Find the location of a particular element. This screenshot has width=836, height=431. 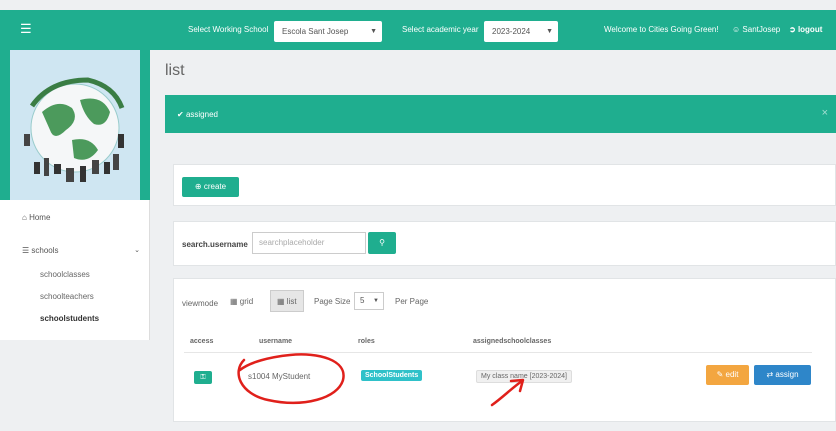

user-menu: ☺ SantJosep is located at coordinates (756, 29).